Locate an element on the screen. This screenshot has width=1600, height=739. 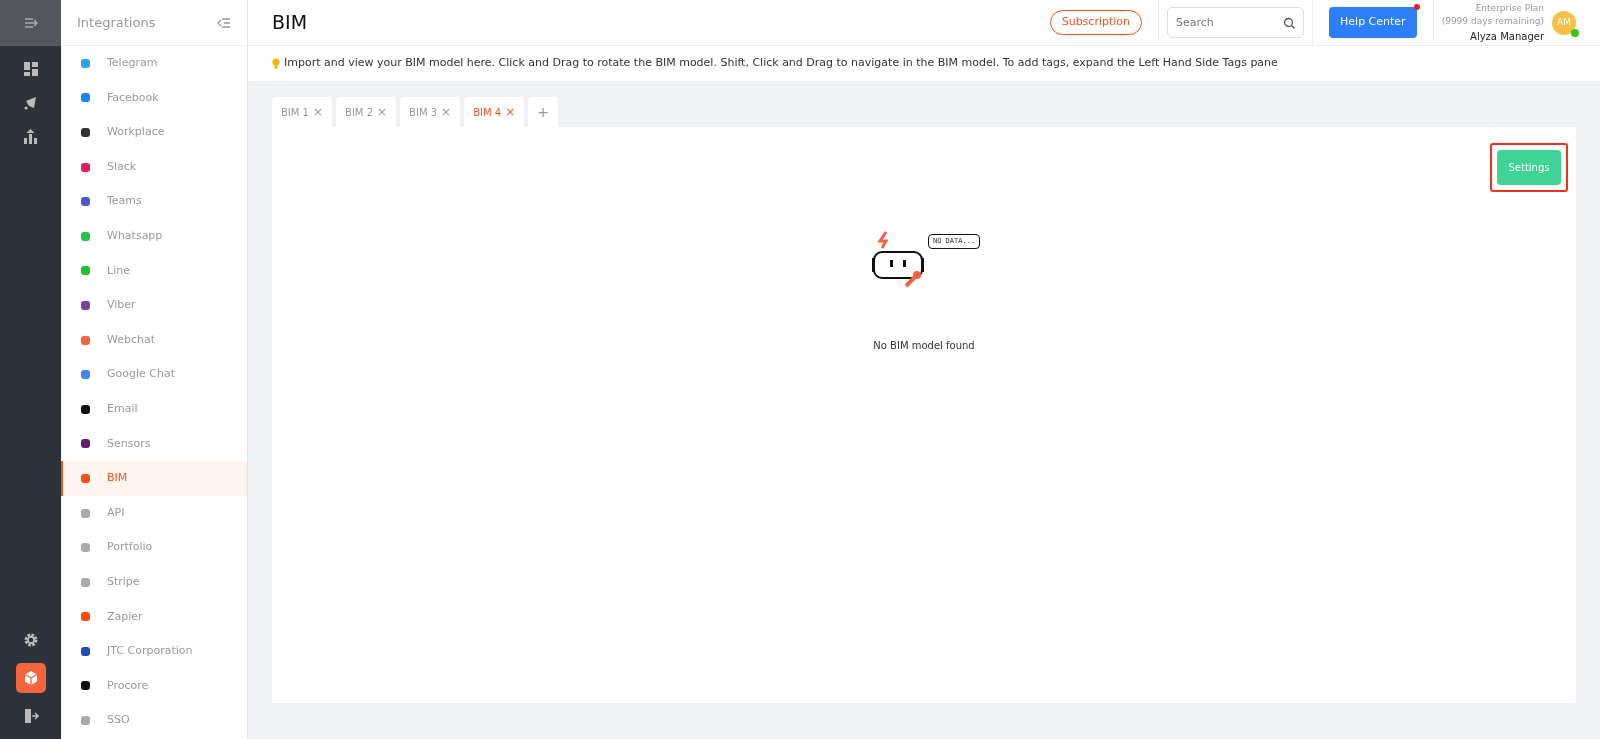
sidebar-title: Integrations is located at coordinates (116, 22).